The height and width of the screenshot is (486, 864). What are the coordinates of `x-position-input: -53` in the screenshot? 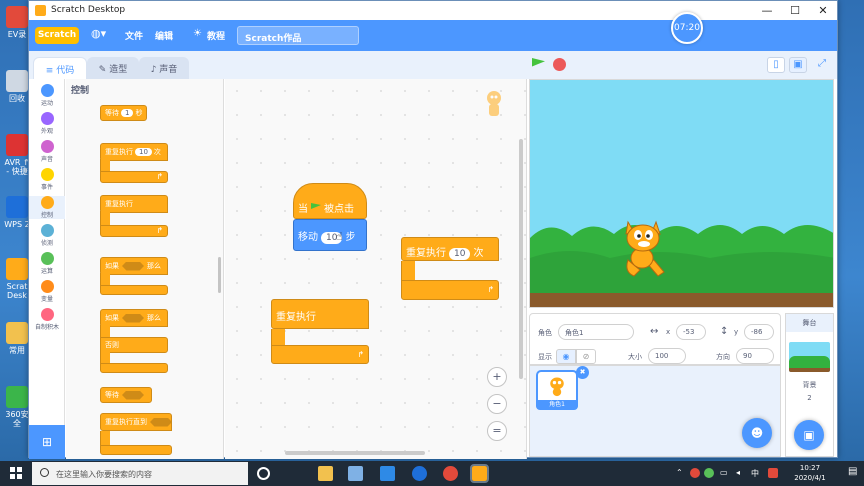 It's located at (691, 332).